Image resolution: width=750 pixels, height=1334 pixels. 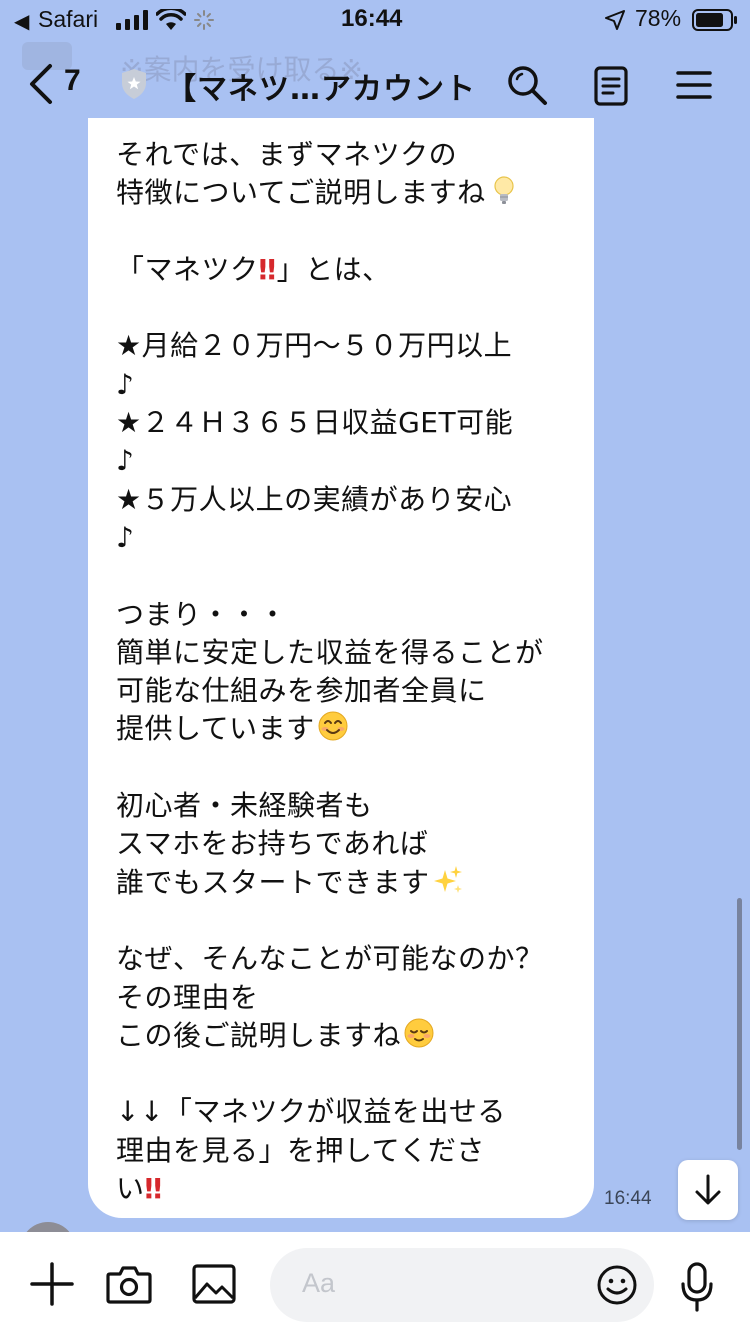 What do you see at coordinates (504, 190) in the screenshot?
I see `lightbulb-emoji` at bounding box center [504, 190].